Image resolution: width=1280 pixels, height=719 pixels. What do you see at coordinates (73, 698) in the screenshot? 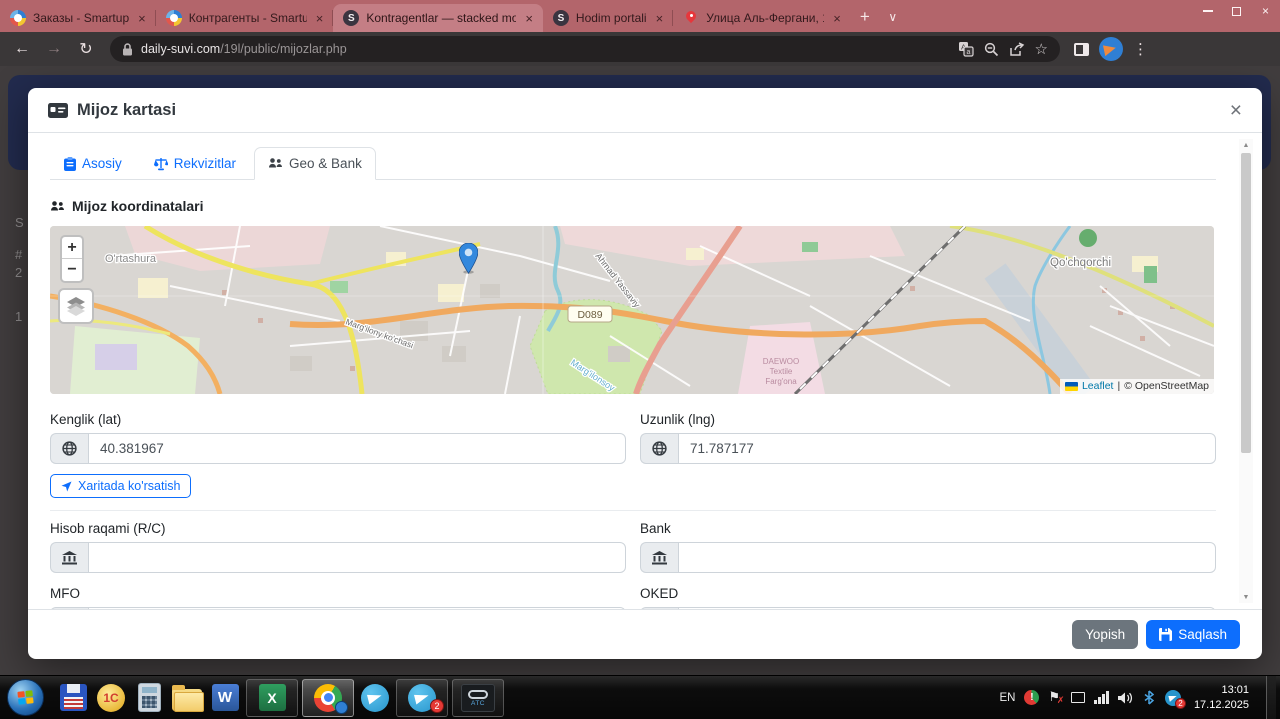
I see `taskbar-floppy-app-icon` at bounding box center [73, 698].